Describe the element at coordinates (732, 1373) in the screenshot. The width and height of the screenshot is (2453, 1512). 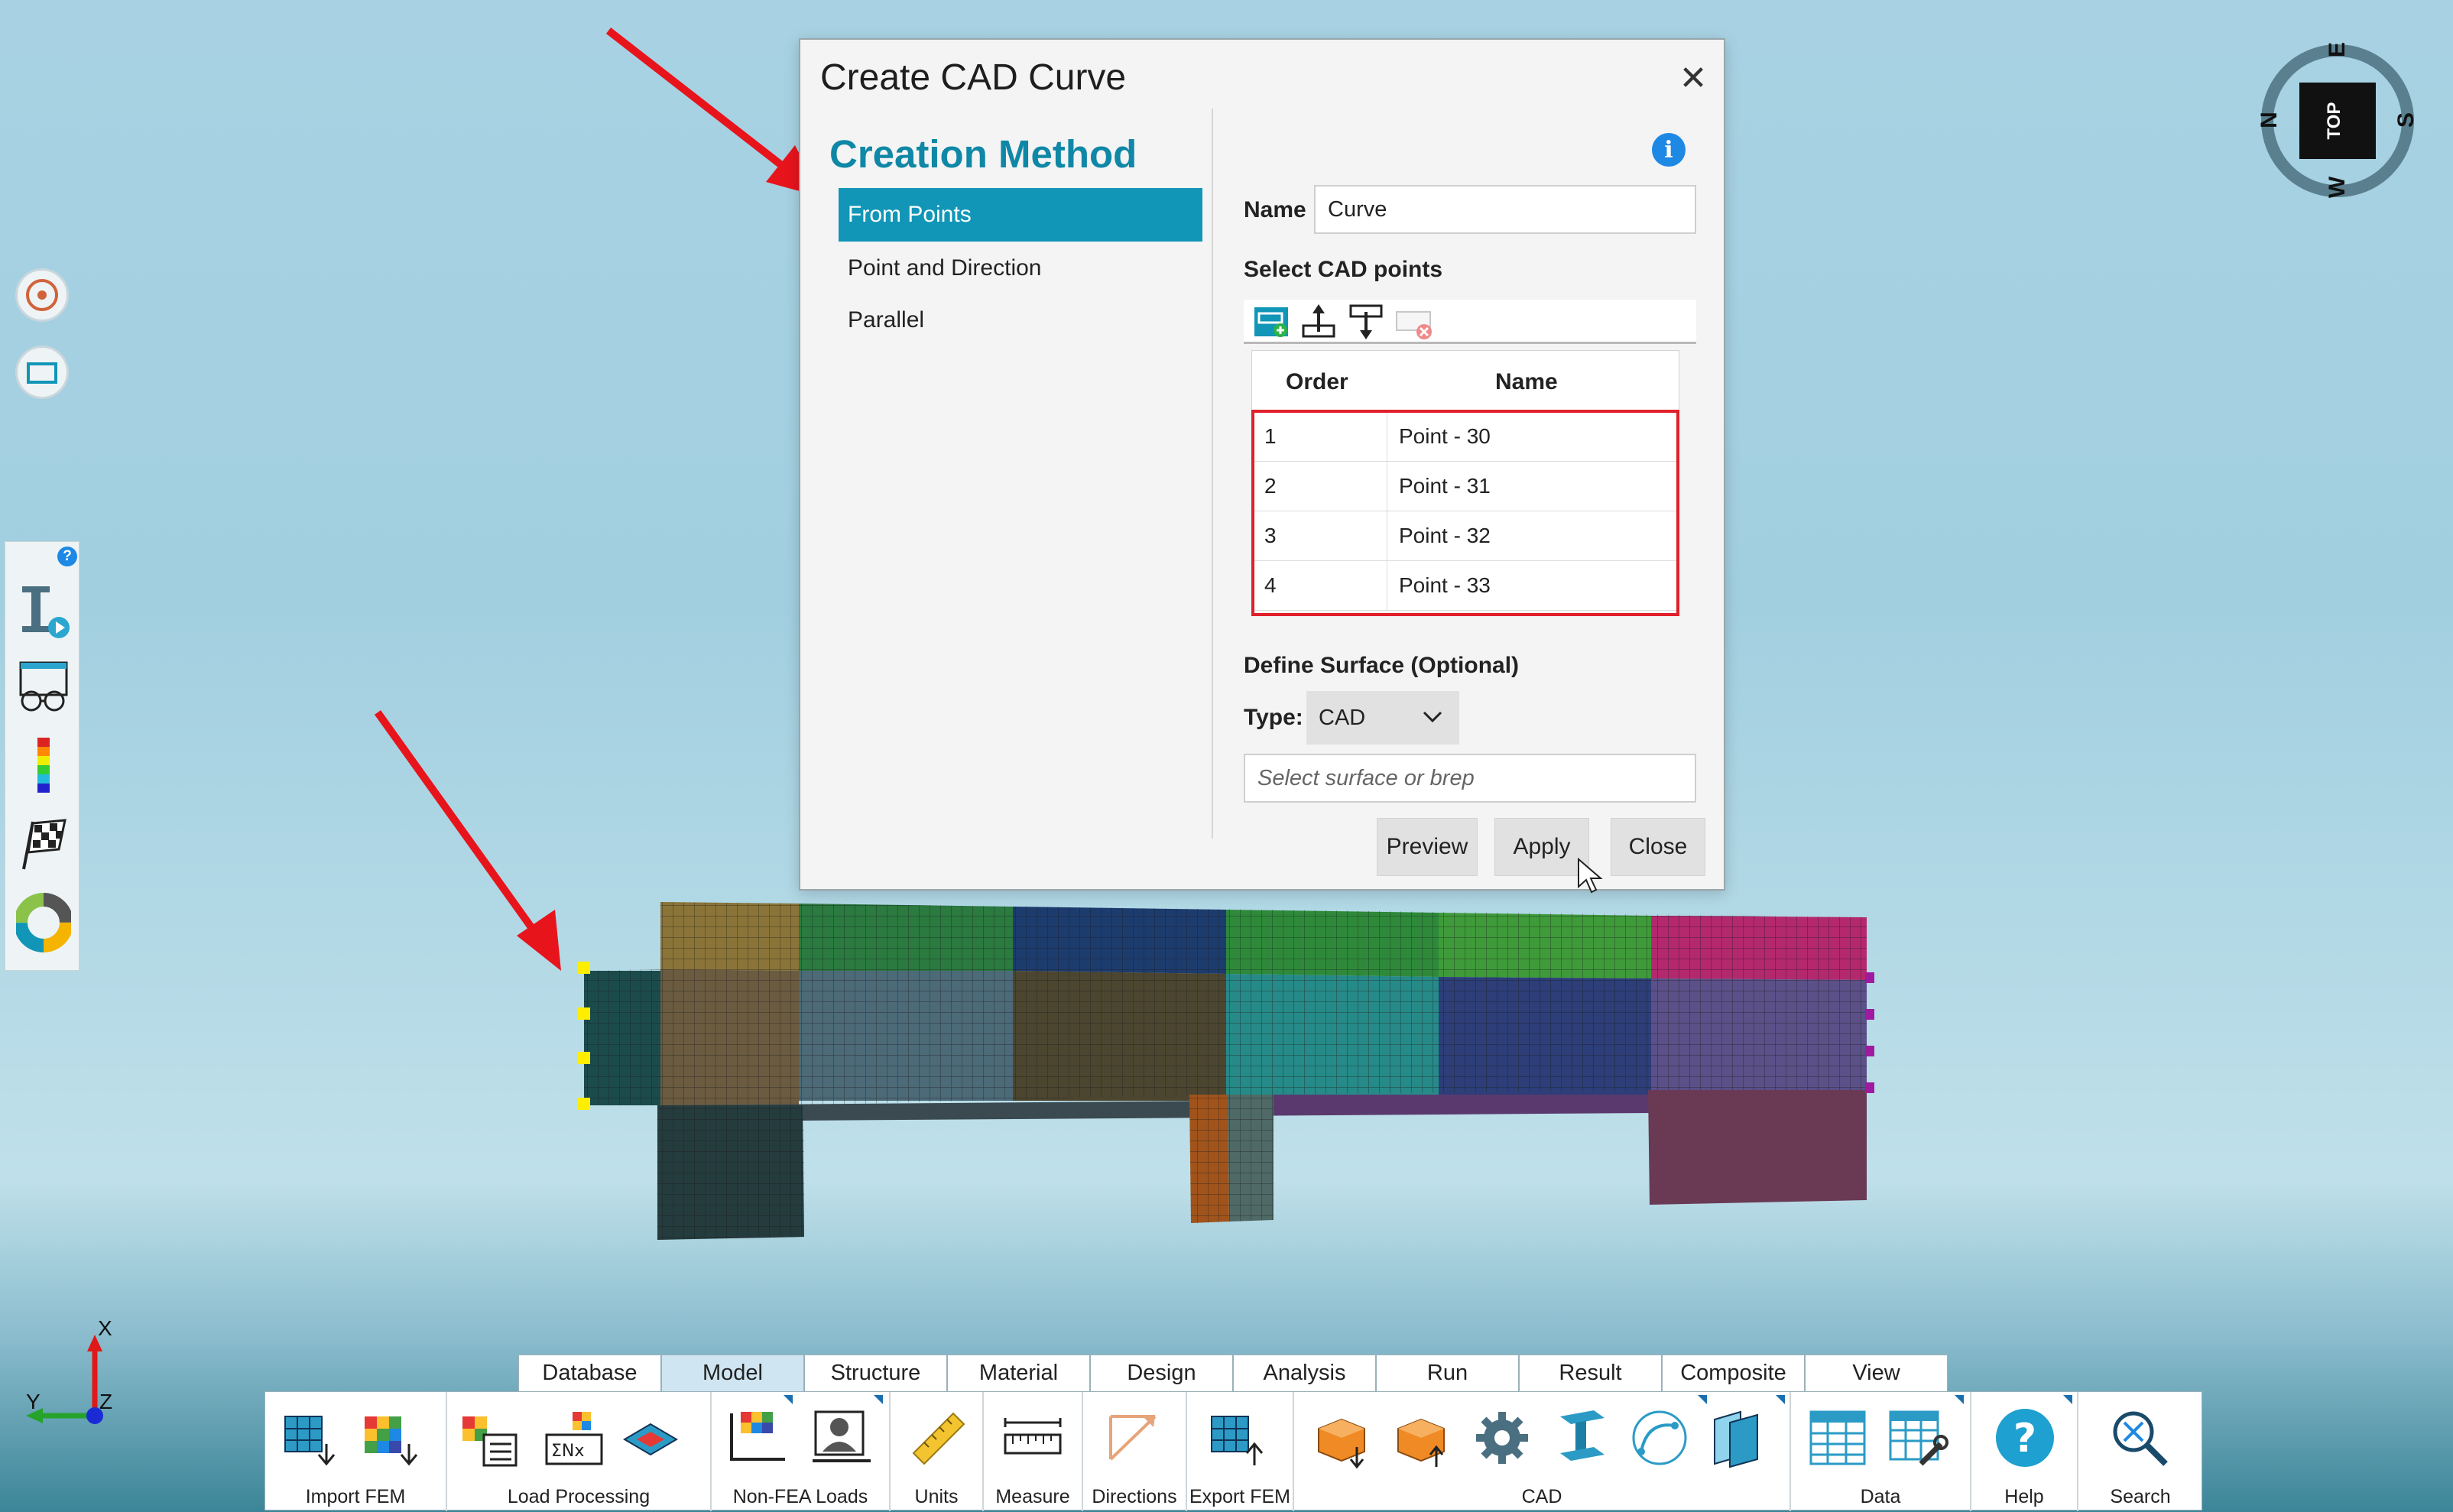
I see `tab-model: Model` at that location.